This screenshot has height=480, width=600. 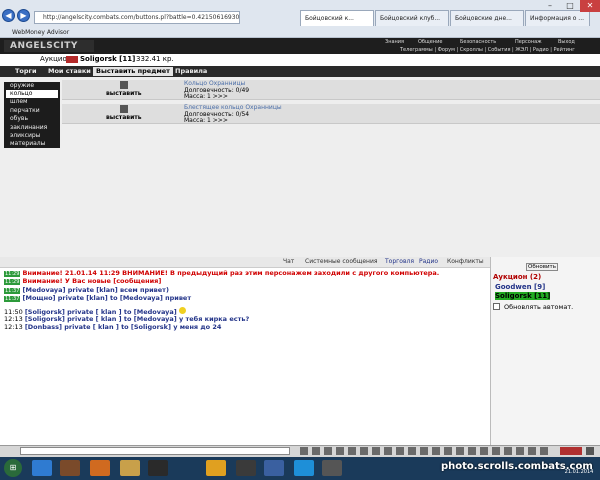 I want to click on player-entry: Goodwen [9], so click(x=520, y=287).